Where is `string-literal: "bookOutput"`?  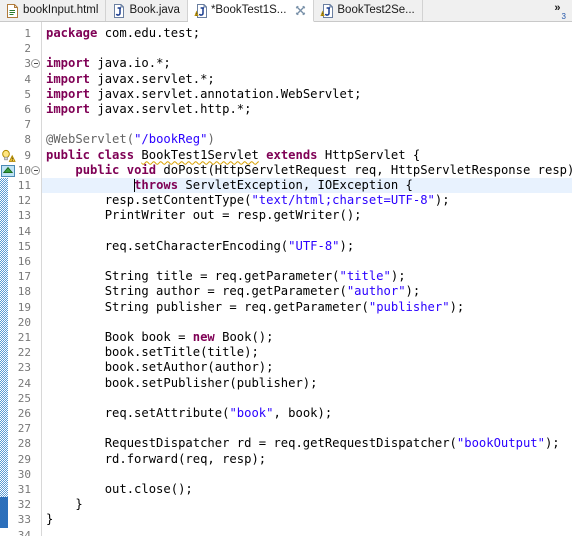
string-literal: "bookOutput" is located at coordinates (500, 443).